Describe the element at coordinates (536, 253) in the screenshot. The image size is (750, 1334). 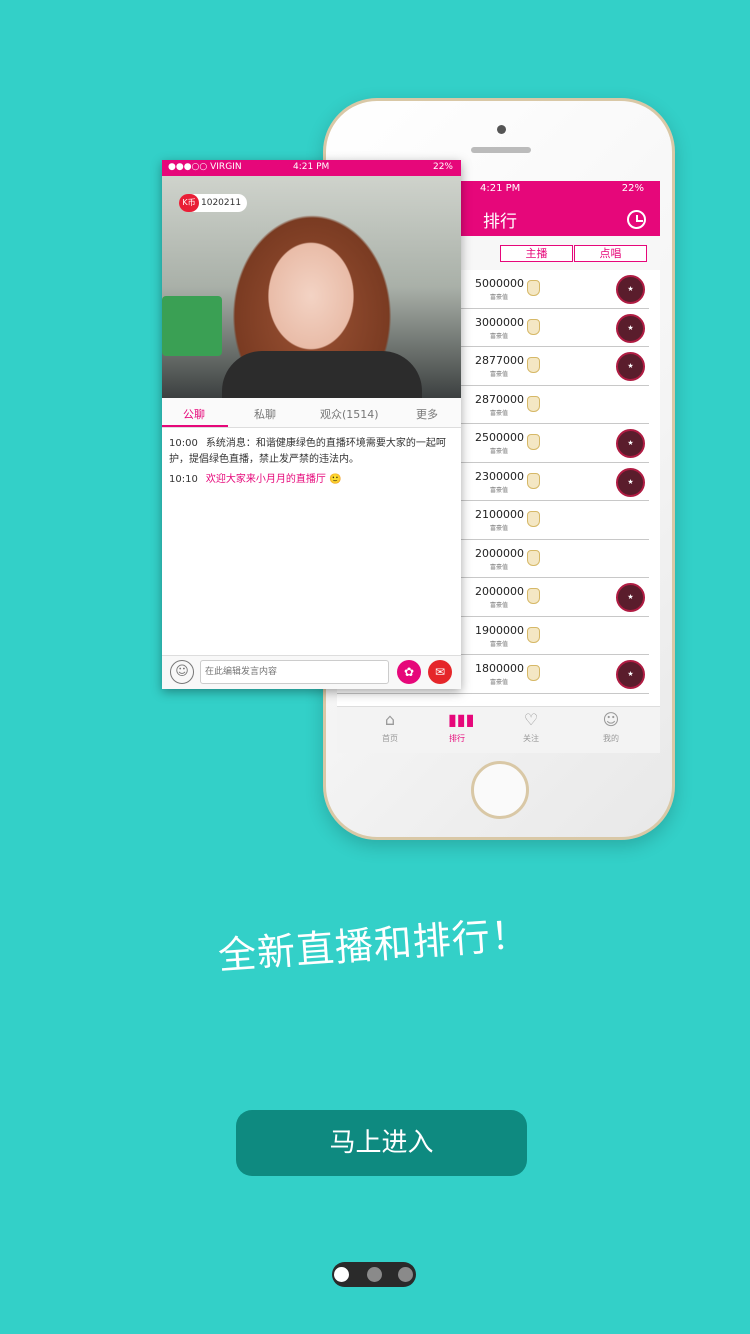
I see `subtab-anchor: 主播` at that location.